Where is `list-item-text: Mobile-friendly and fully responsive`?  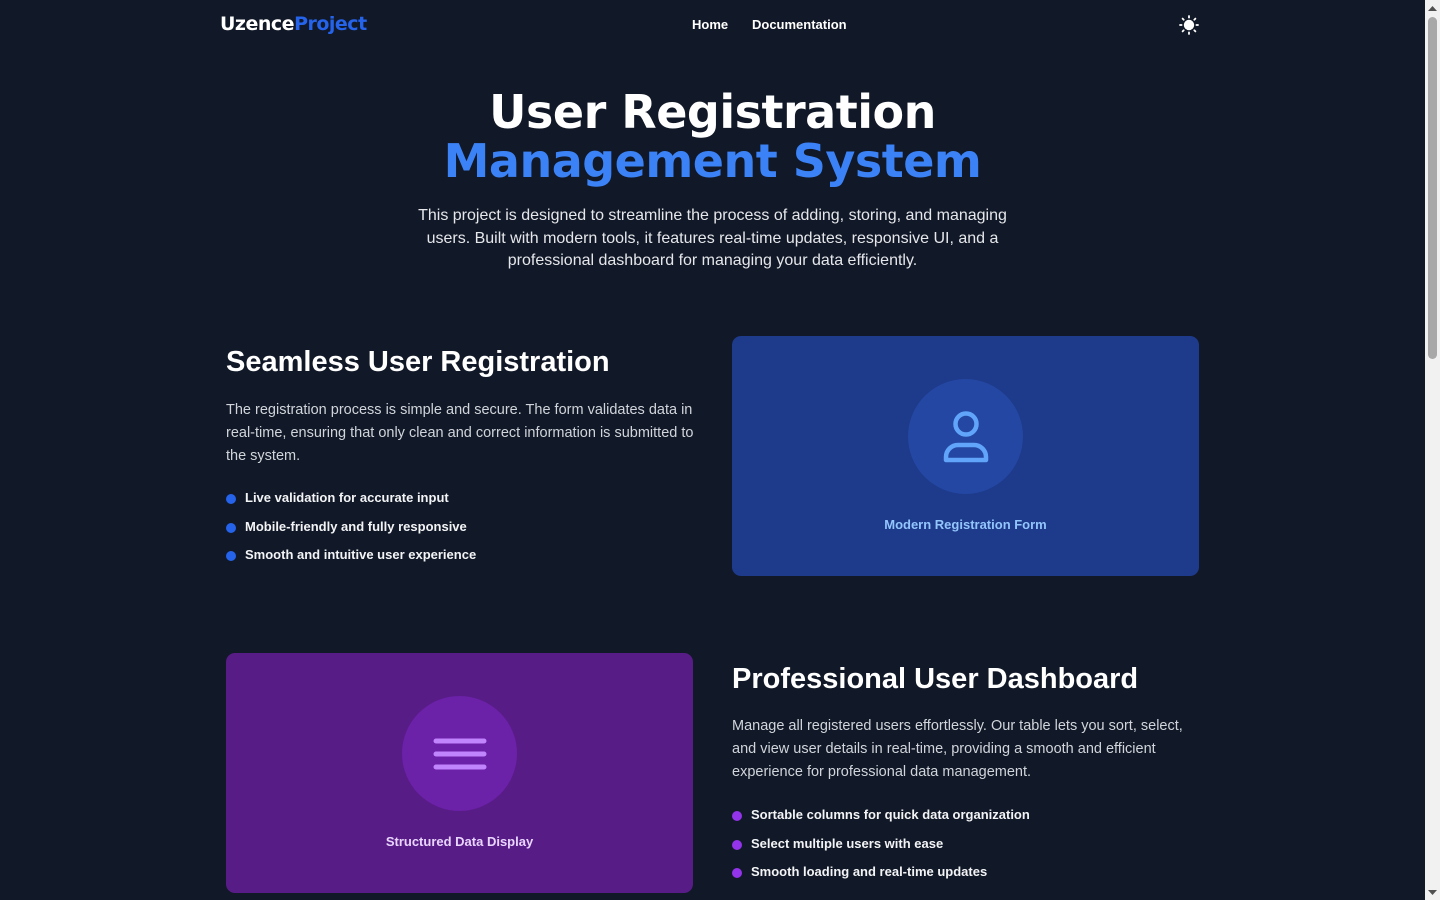
list-item-text: Mobile-friendly and fully responsive is located at coordinates (356, 526).